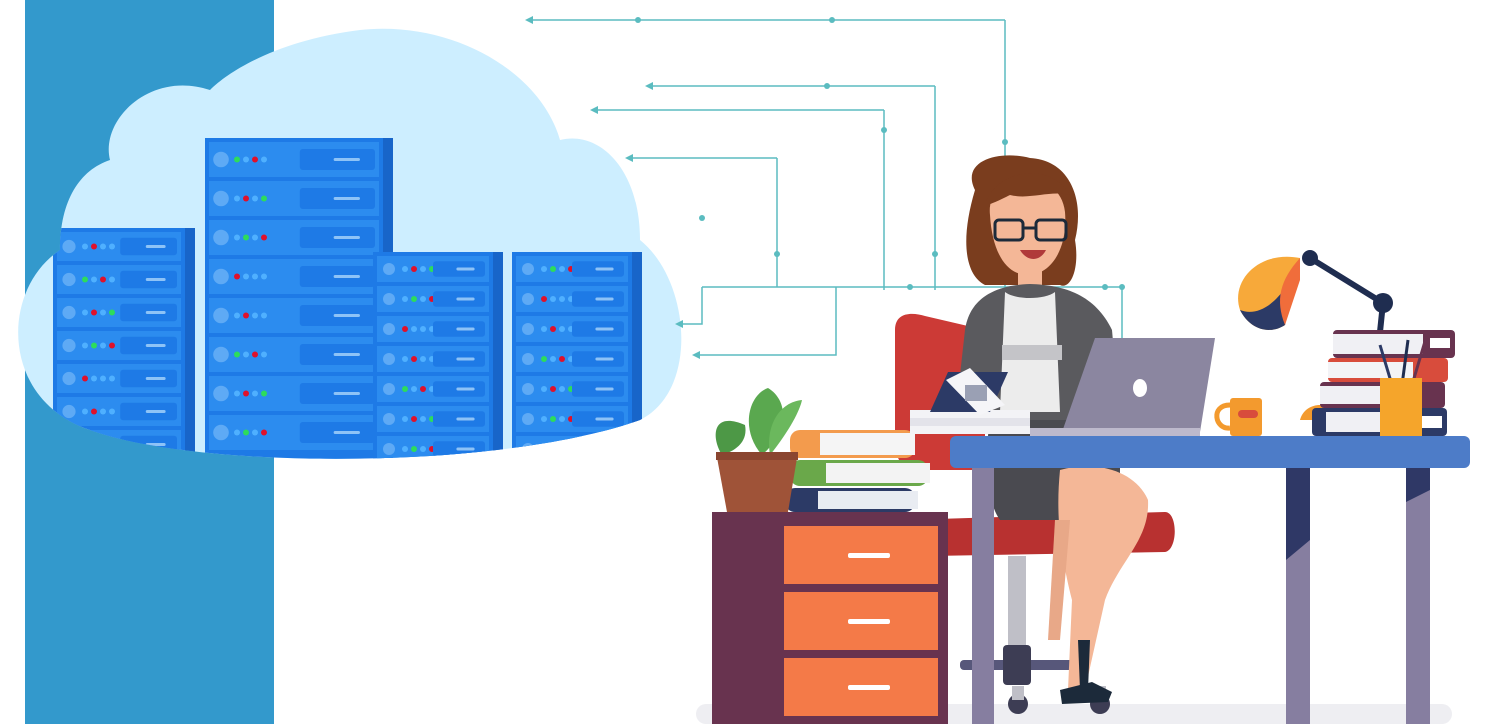 Image resolution: width=1497 pixels, height=724 pixels. What do you see at coordinates (857, 471) in the screenshot?
I see `book-stack-icon` at bounding box center [857, 471].